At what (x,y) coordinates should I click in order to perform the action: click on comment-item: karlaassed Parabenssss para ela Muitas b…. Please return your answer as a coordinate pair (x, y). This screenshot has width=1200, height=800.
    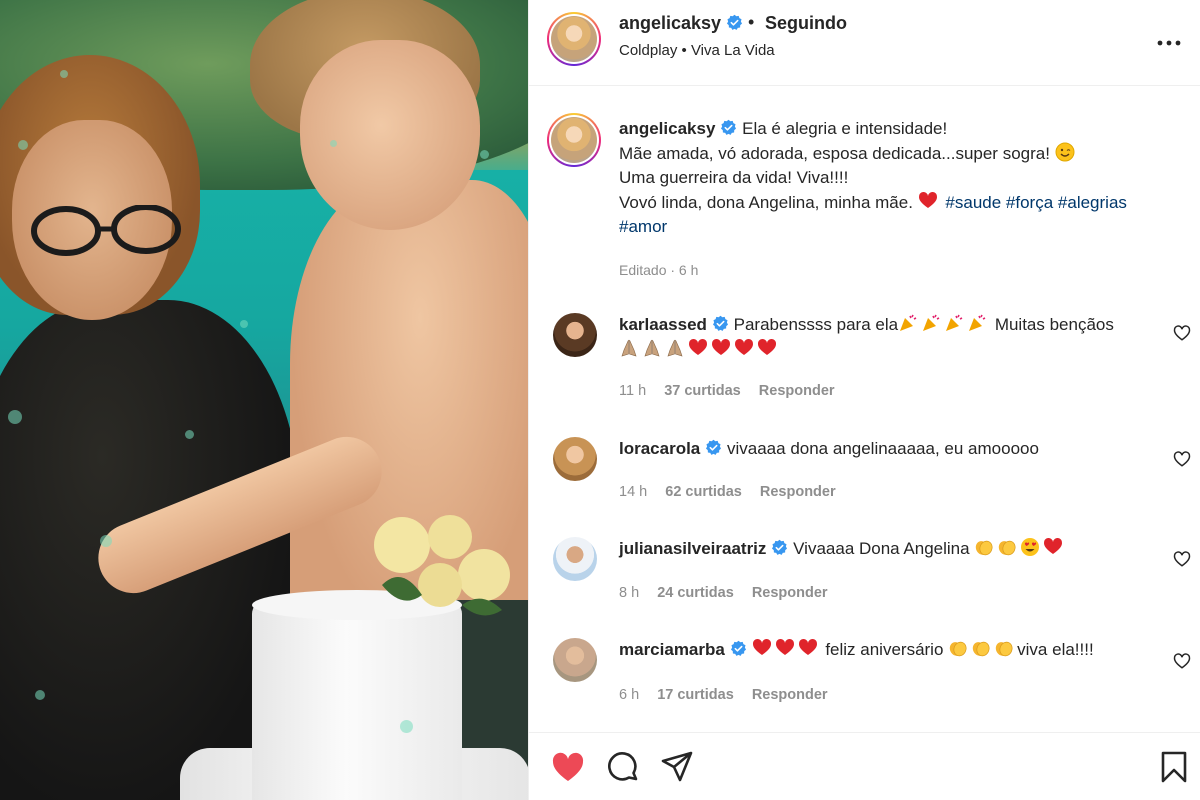
    Looking at the image, I should click on (864, 360).